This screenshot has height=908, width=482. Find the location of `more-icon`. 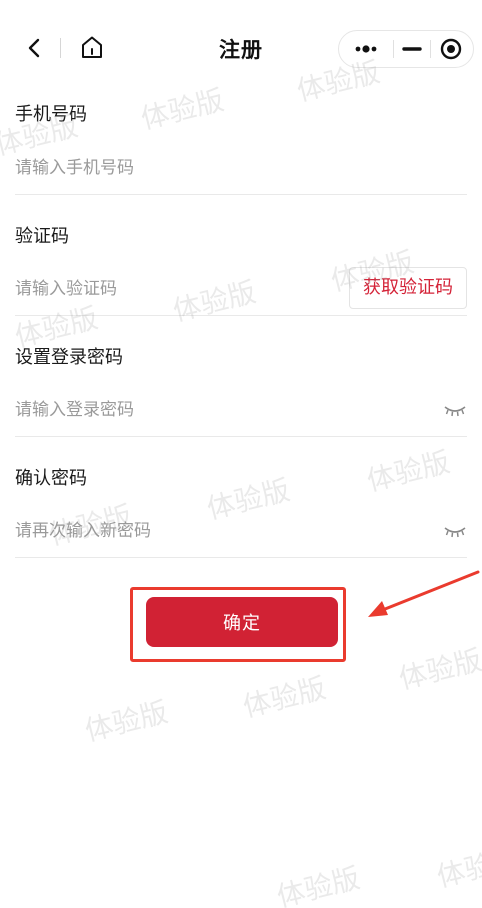

more-icon is located at coordinates (366, 49).